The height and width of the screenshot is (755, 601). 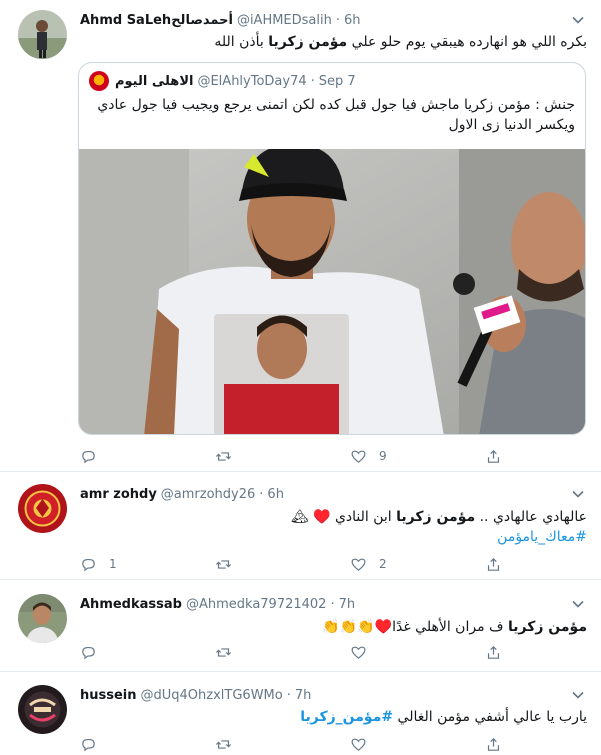 What do you see at coordinates (467, 42) in the screenshot?
I see `text-part: بكره اللي هو انهارده هيبقي يوم حلو علي` at bounding box center [467, 42].